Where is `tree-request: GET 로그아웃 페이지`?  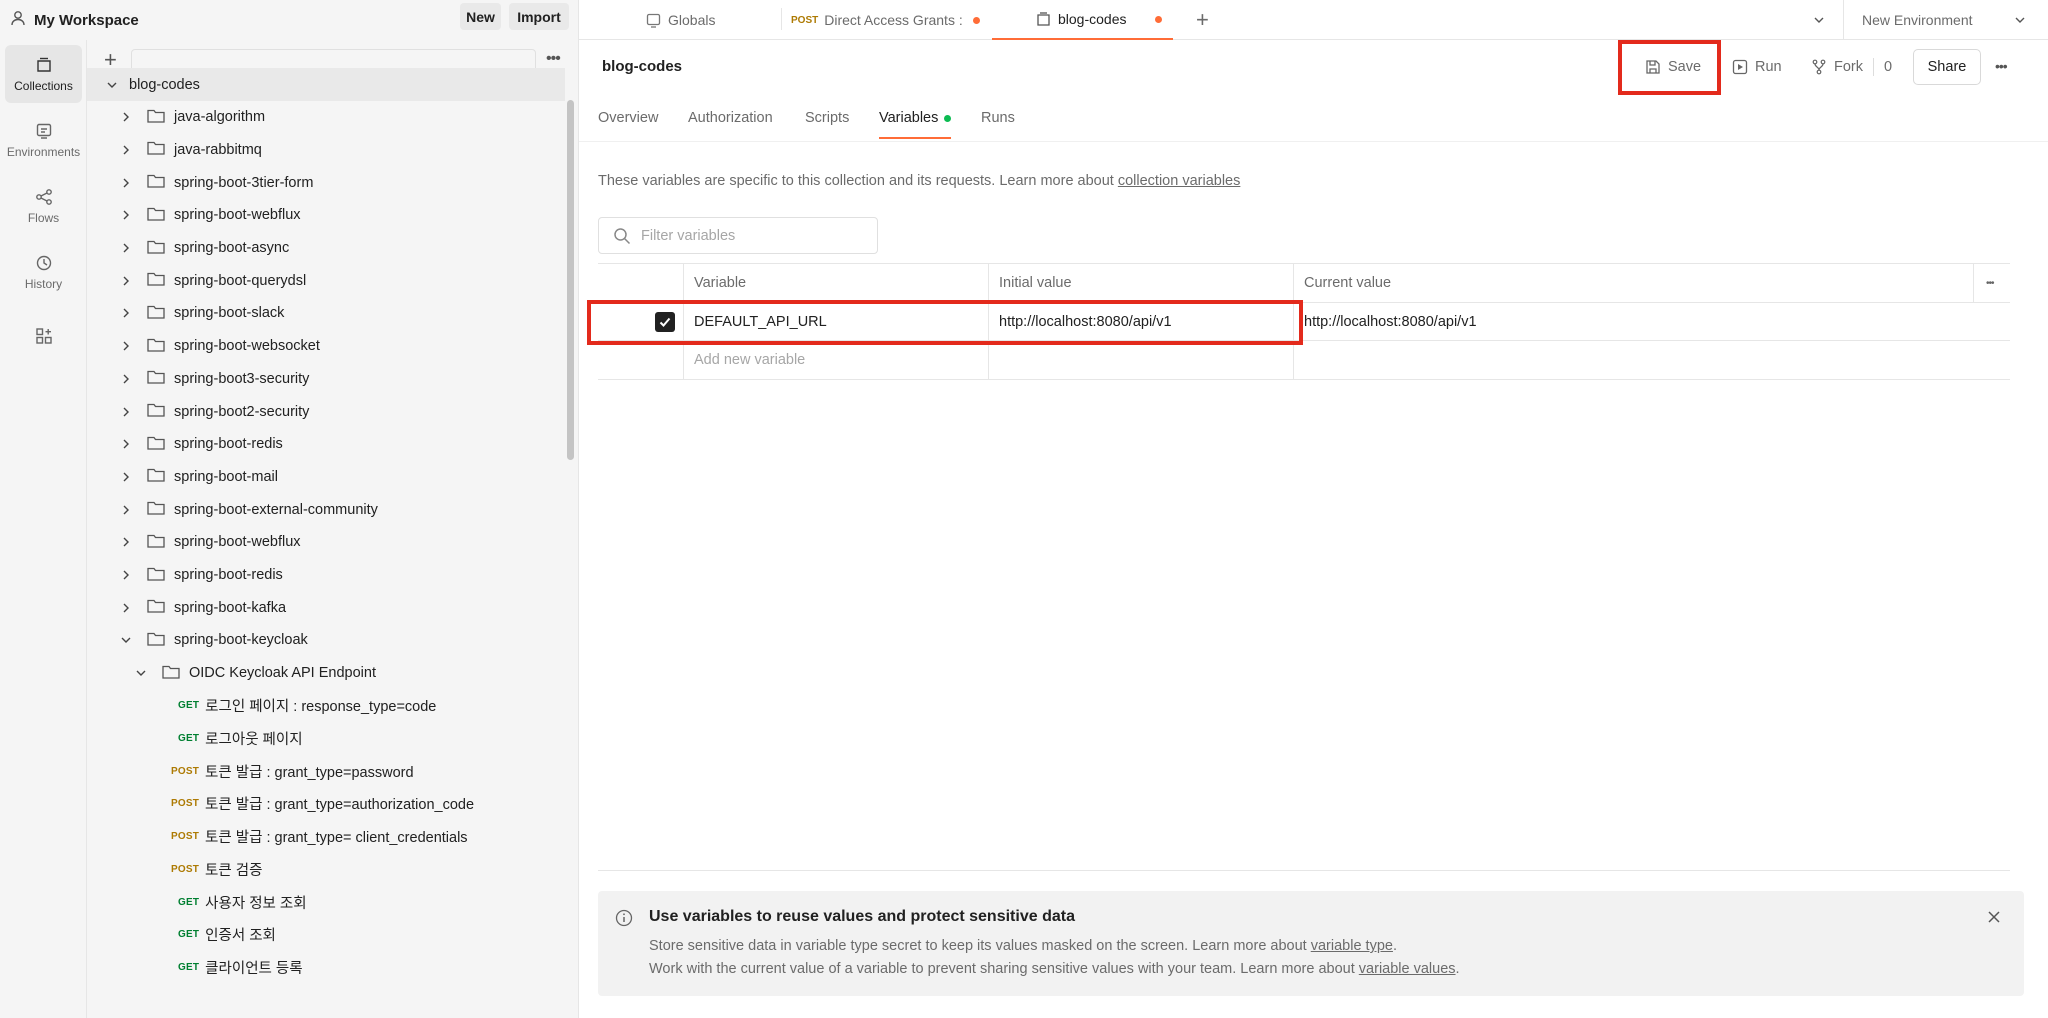
tree-request: GET 로그아웃 페이지 is located at coordinates (326, 738).